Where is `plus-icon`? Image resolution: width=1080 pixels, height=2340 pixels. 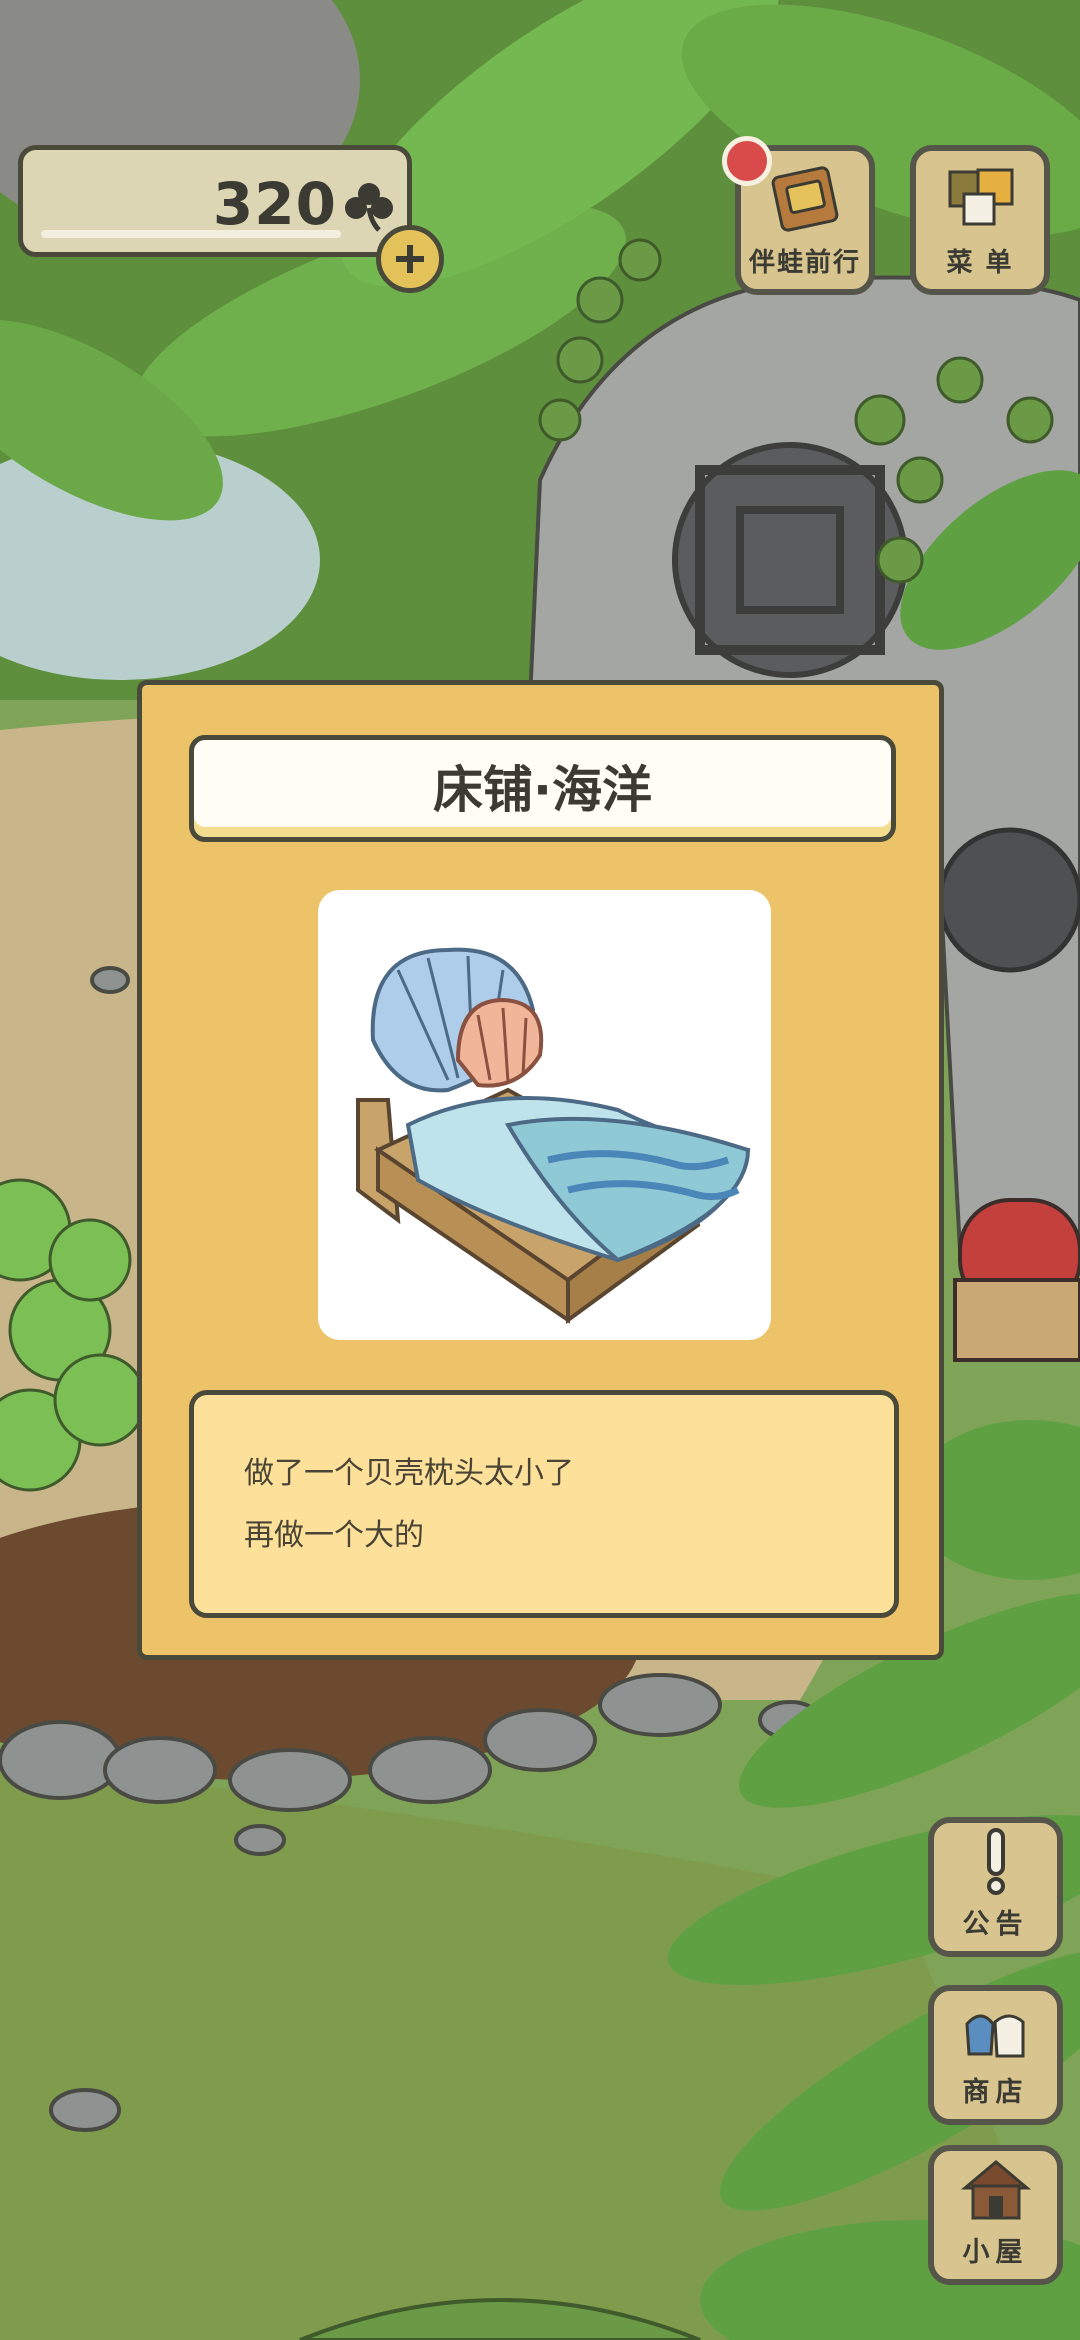 plus-icon is located at coordinates (410, 259).